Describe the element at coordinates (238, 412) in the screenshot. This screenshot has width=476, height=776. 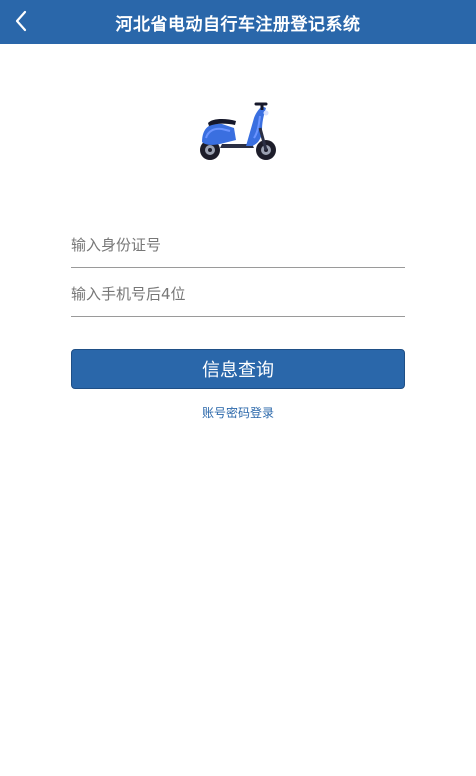
I see `password-login-link: 账号密码登录` at that location.